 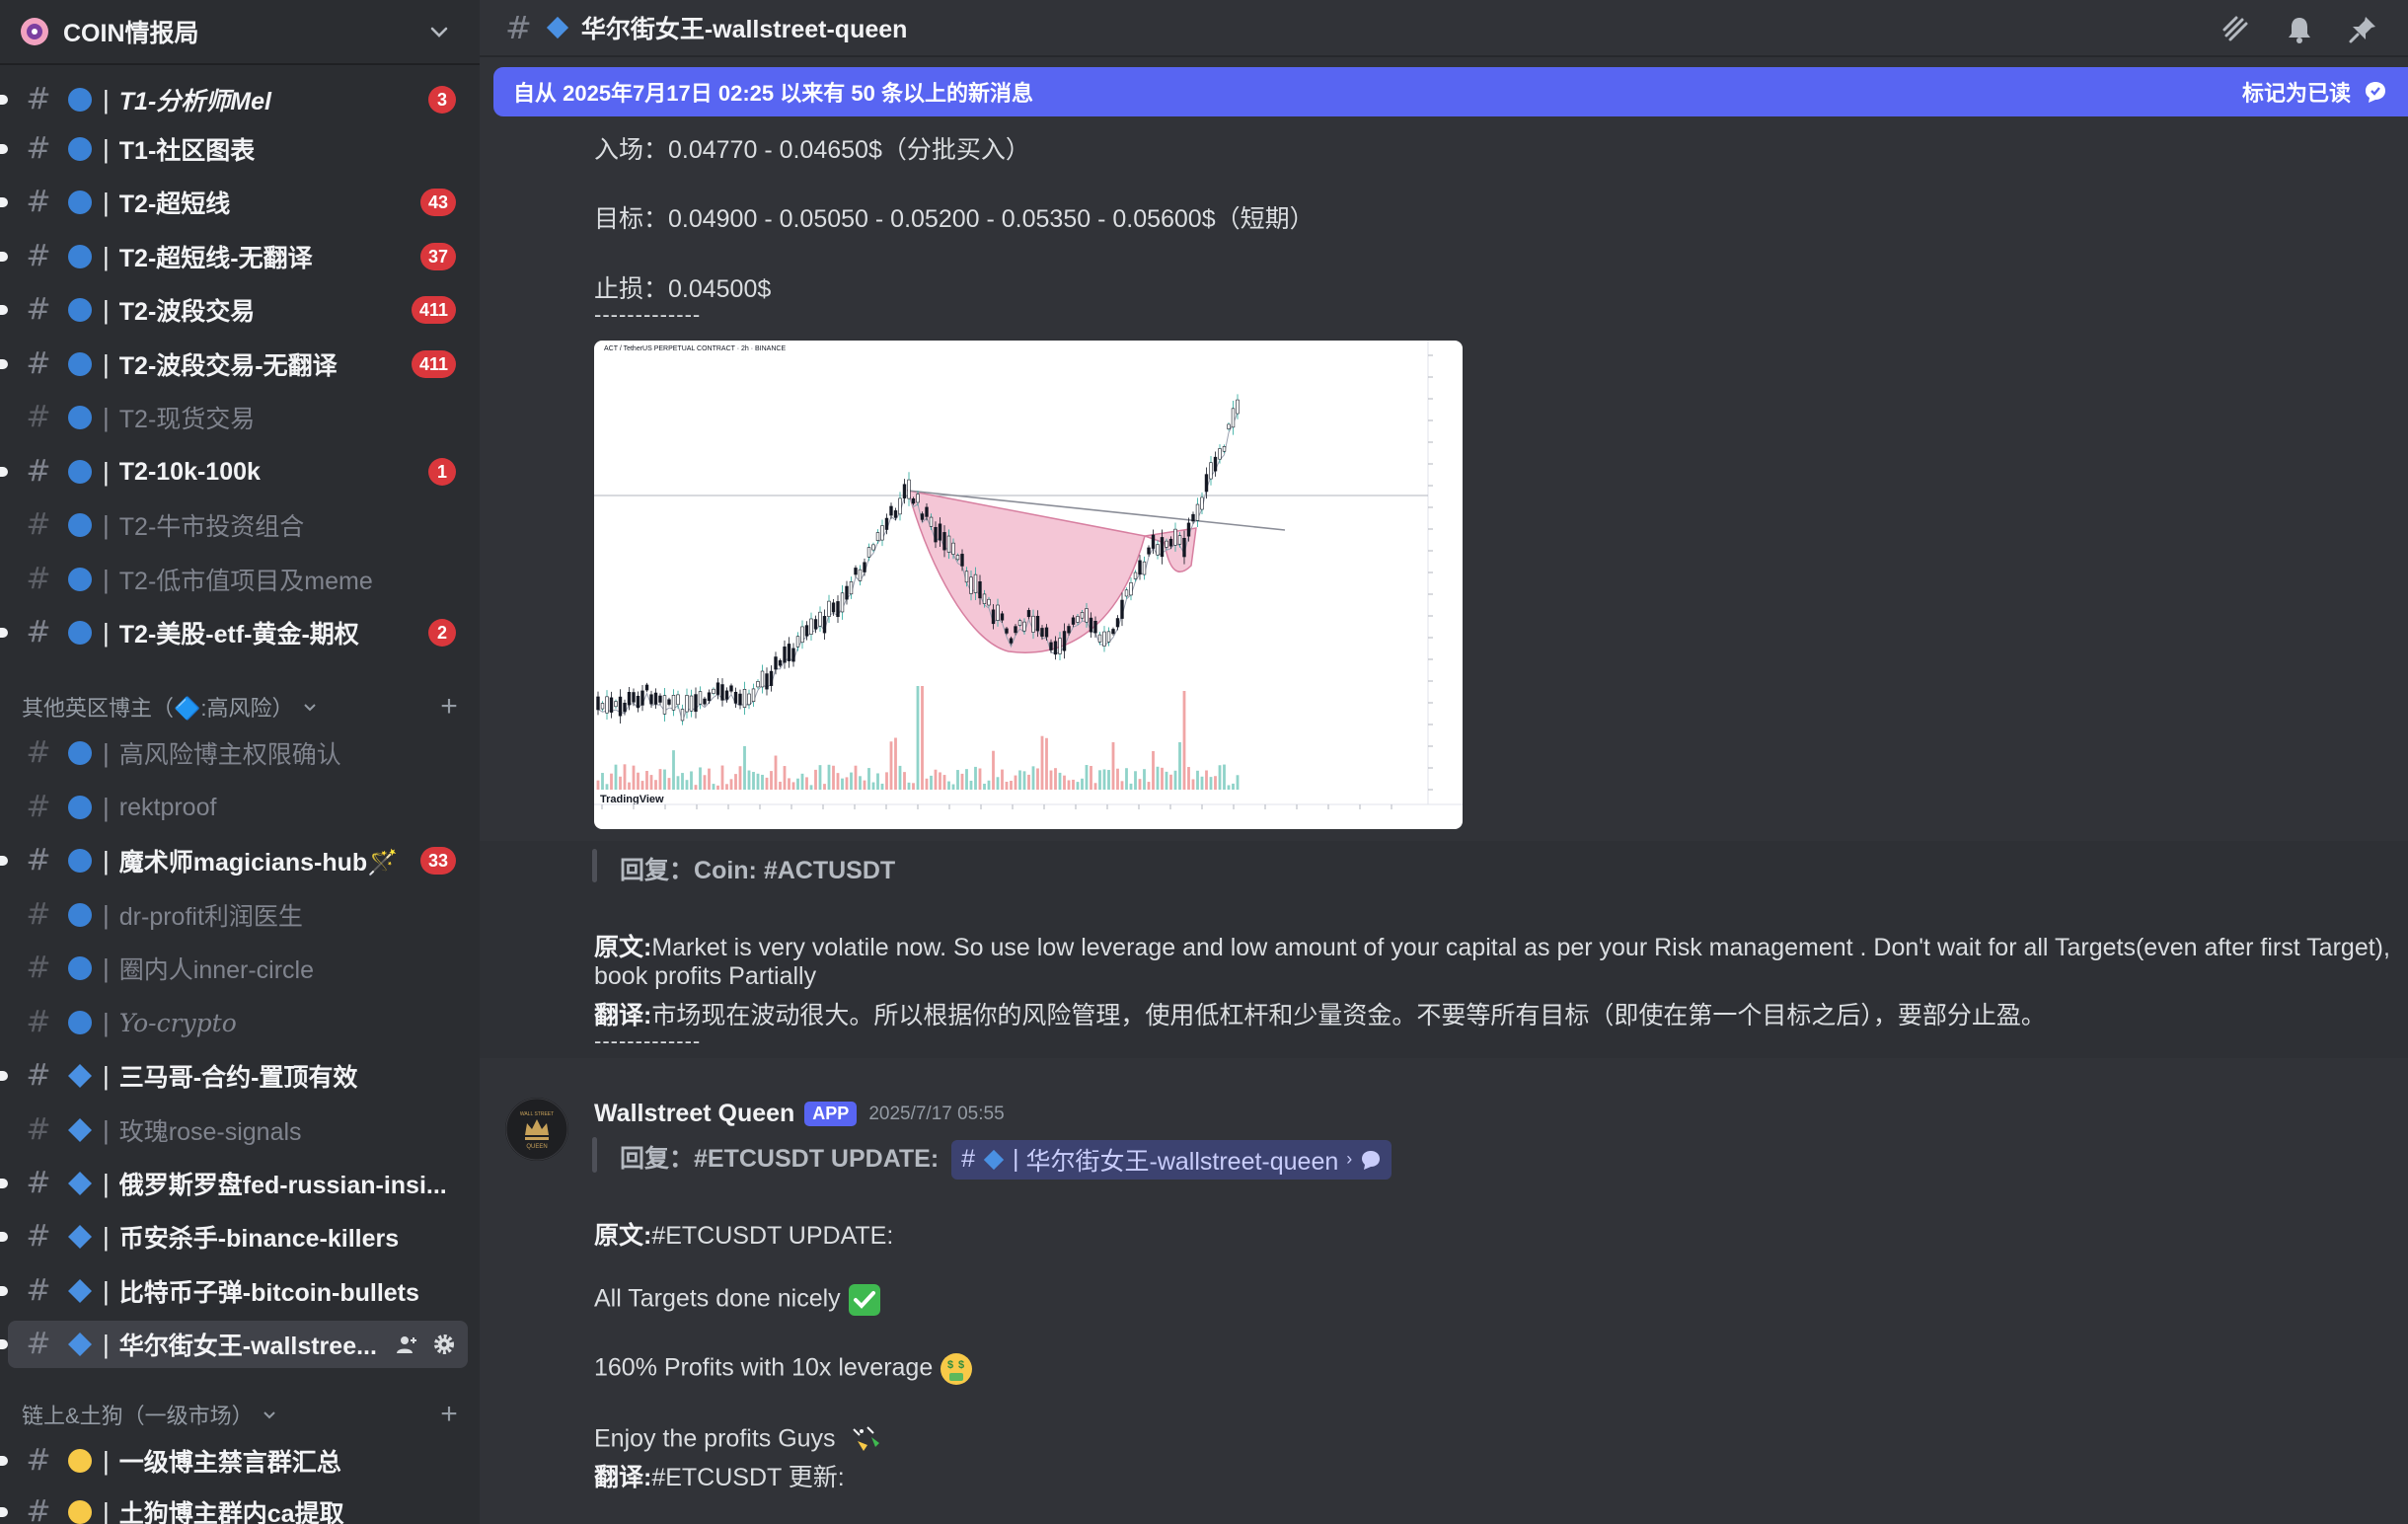 What do you see at coordinates (1172, 1159) in the screenshot?
I see `channel-mention: # | 华尔街女王-wallstreet-queen ›` at bounding box center [1172, 1159].